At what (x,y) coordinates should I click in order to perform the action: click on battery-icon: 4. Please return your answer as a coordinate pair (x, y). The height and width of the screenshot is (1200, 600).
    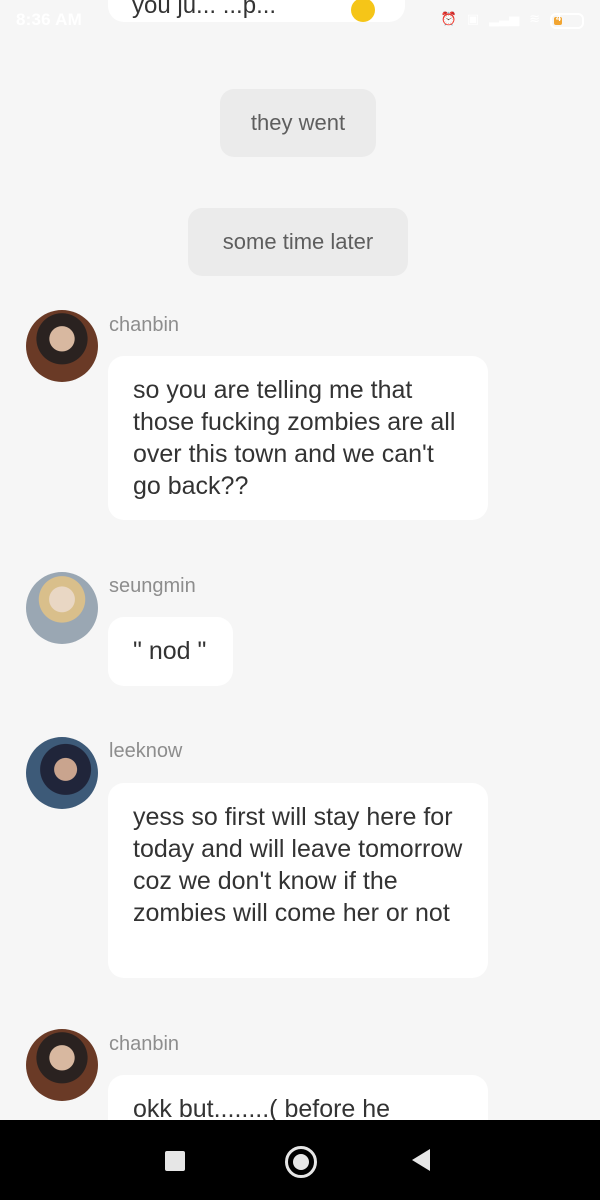
    Looking at the image, I should click on (567, 20).